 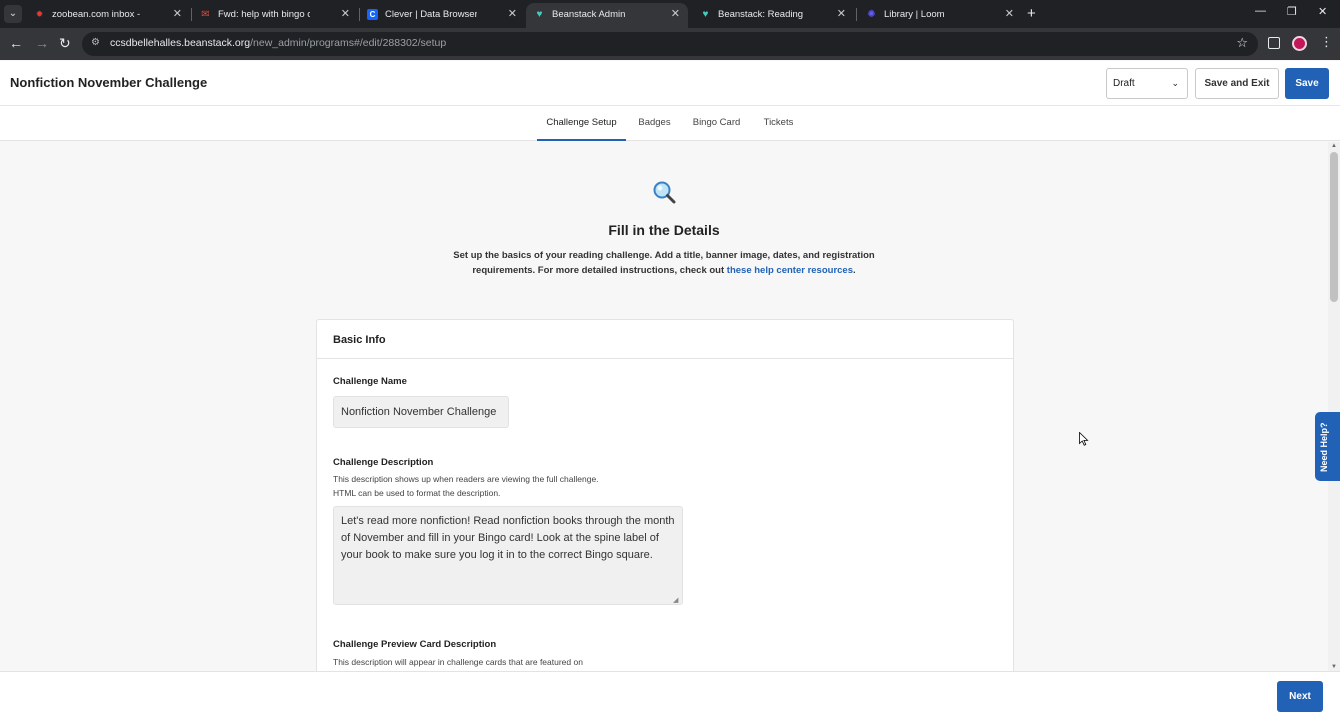 I want to click on tab-challenge-setup: Challenge Setup, so click(x=581, y=123).